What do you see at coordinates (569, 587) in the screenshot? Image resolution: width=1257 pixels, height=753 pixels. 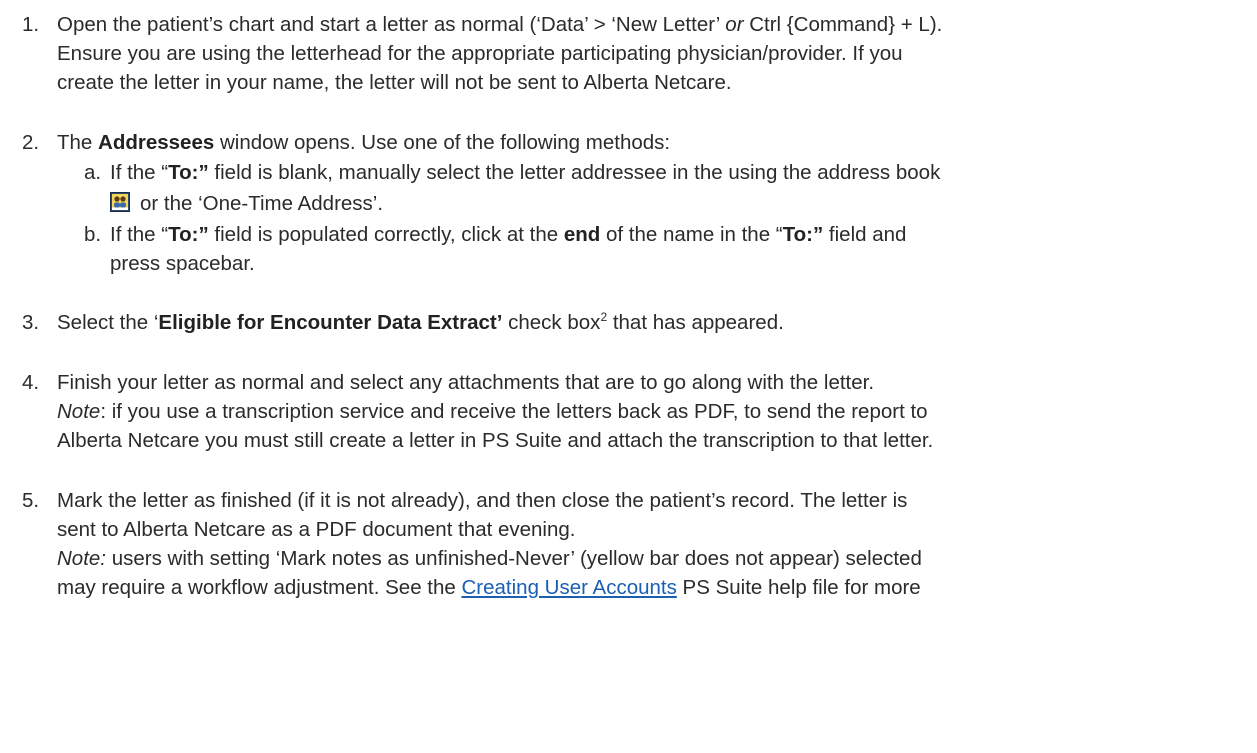 I see `creating-user-accounts-link: Creating User Accounts` at bounding box center [569, 587].